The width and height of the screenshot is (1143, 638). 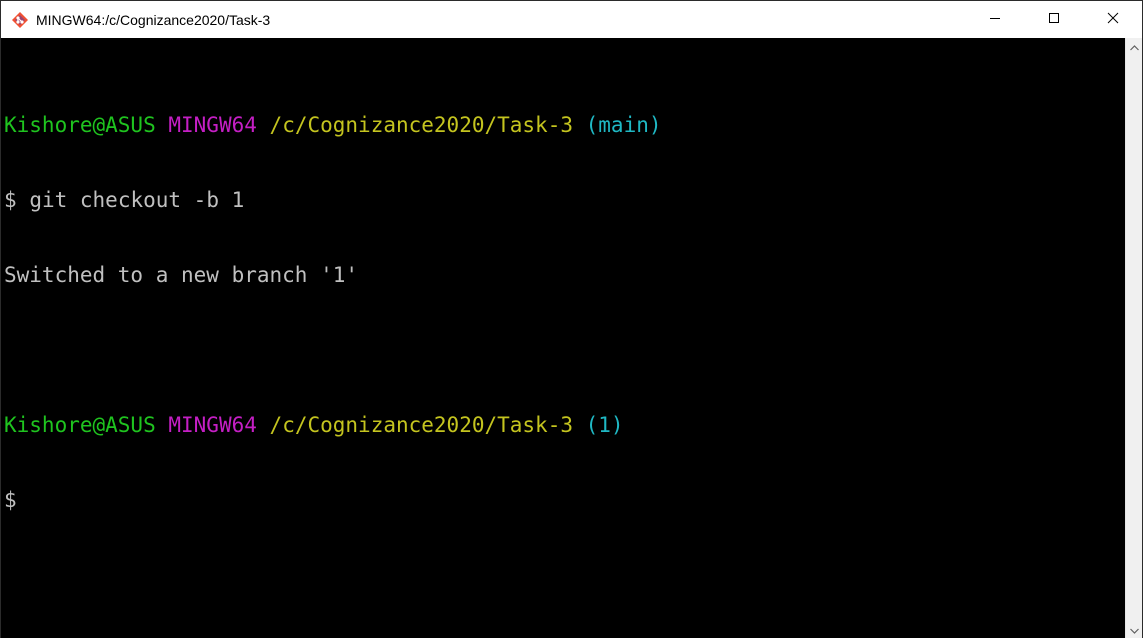 What do you see at coordinates (20, 20) in the screenshot?
I see `git-bash-icon` at bounding box center [20, 20].